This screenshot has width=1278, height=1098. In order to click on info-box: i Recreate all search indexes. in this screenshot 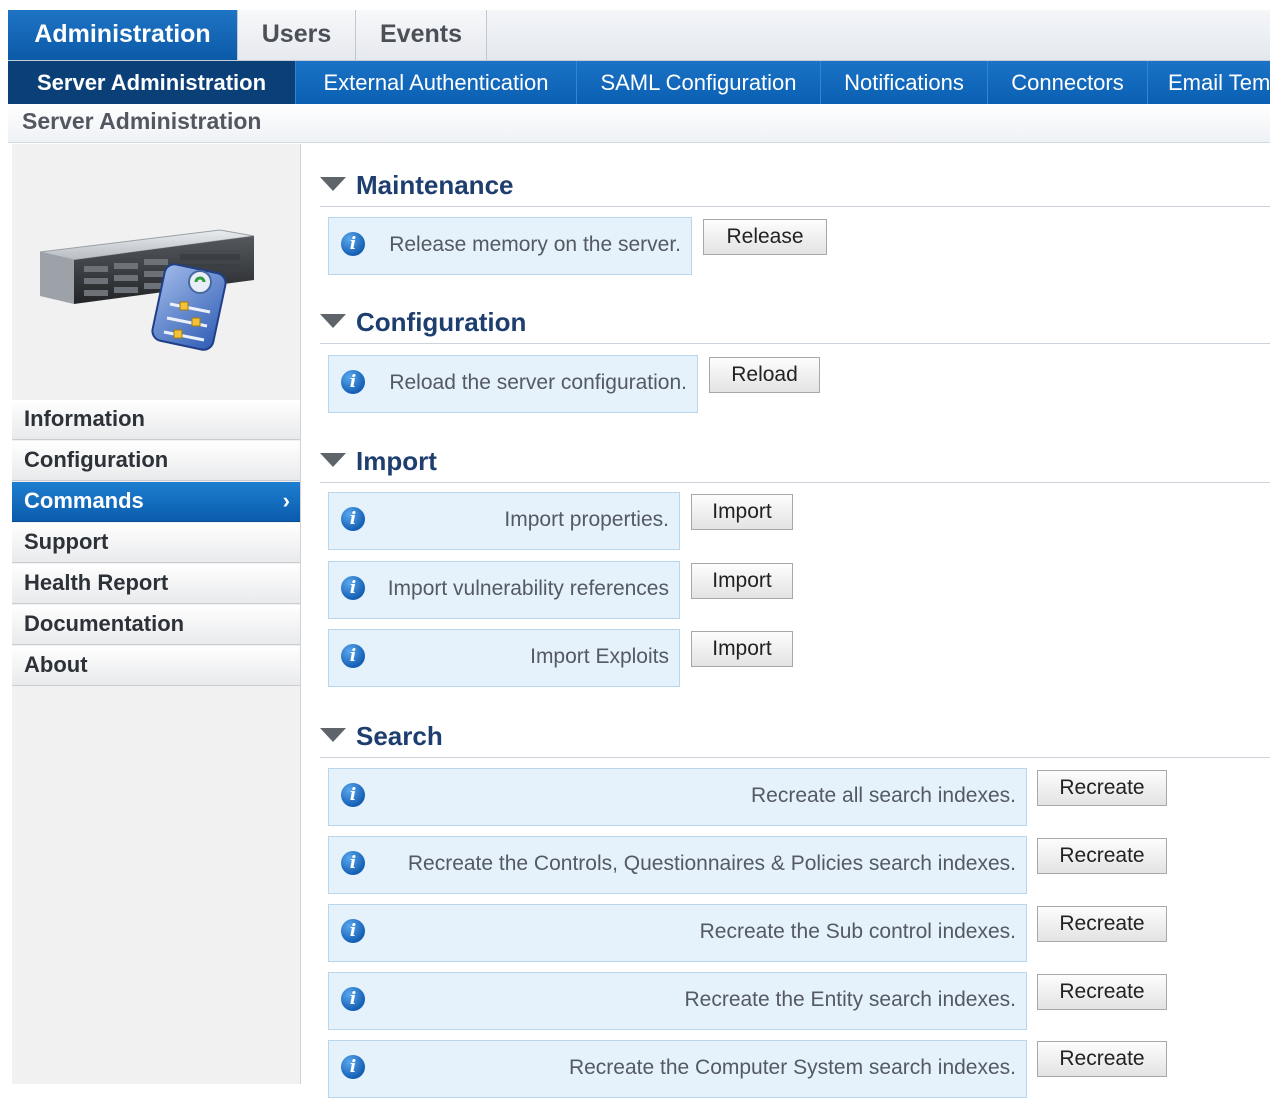, I will do `click(677, 797)`.